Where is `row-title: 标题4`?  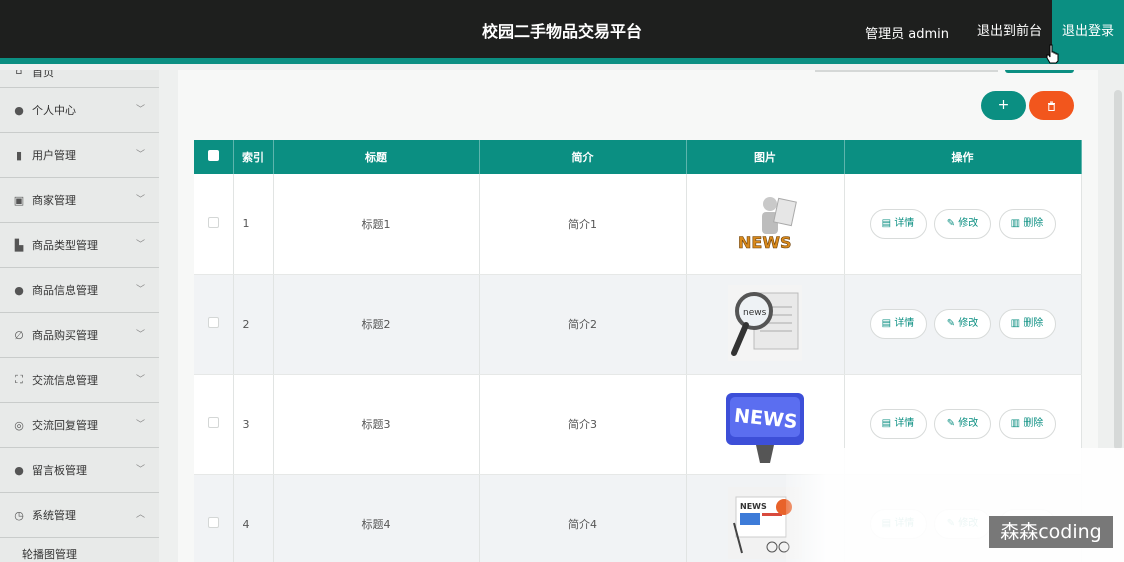 row-title: 标题4 is located at coordinates (376, 518).